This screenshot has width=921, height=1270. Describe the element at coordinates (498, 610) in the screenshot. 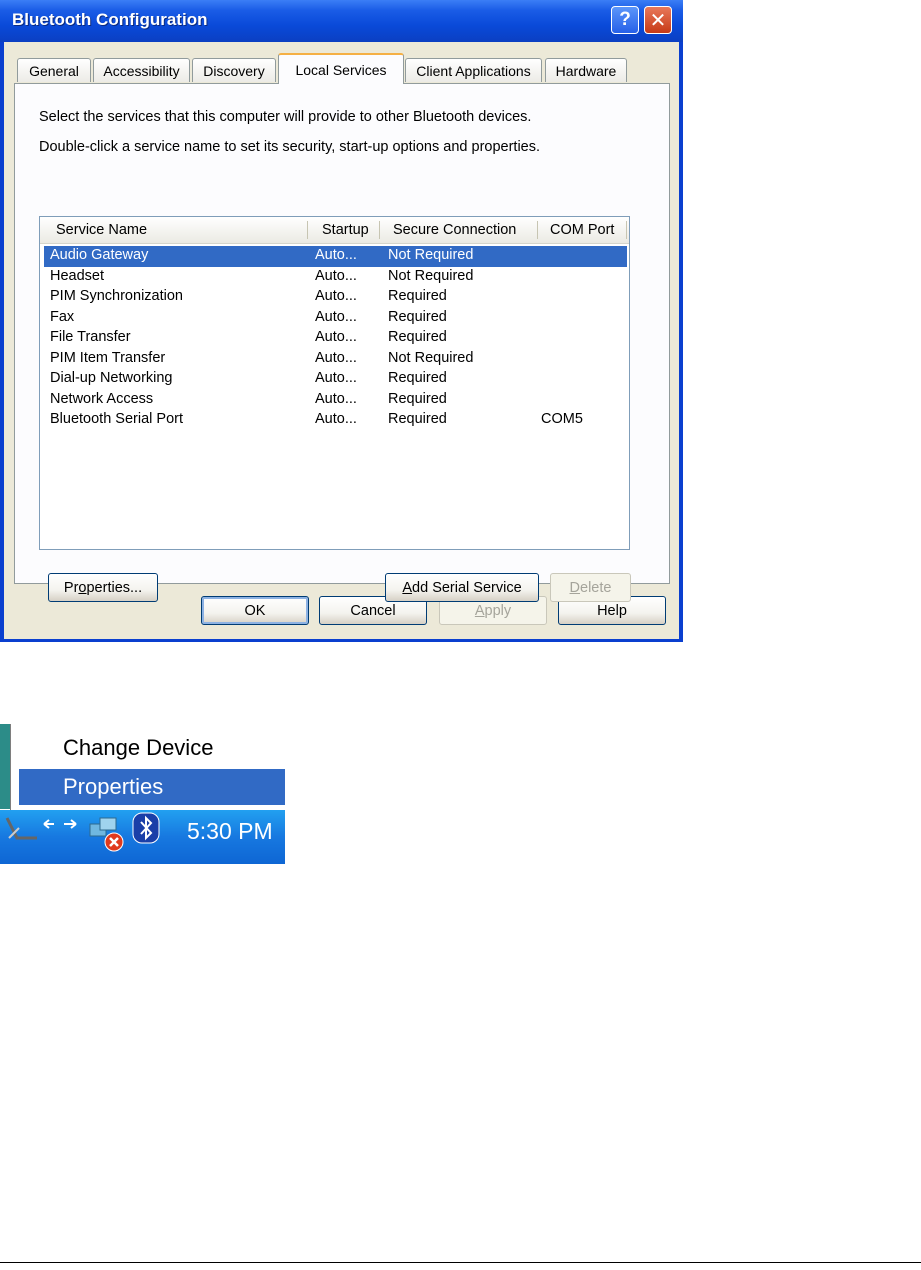

I see `apply-label: pply` at that location.